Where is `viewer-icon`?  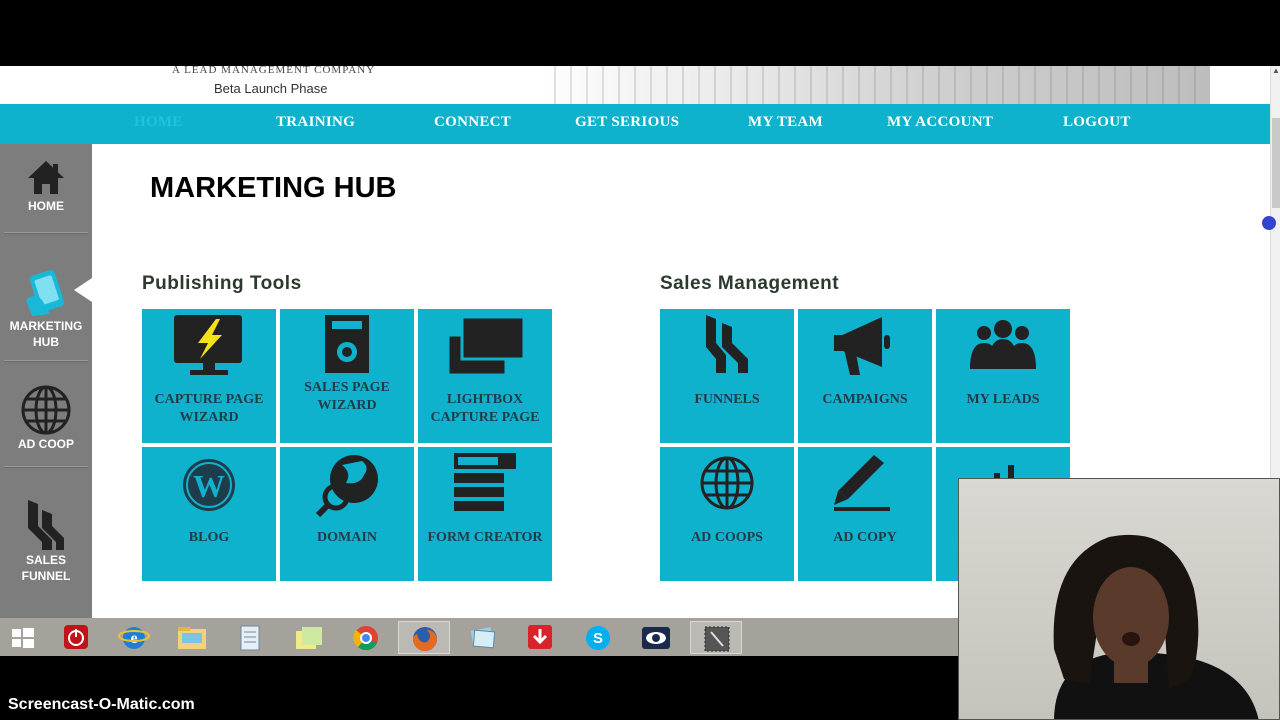
viewer-icon is located at coordinates (656, 637).